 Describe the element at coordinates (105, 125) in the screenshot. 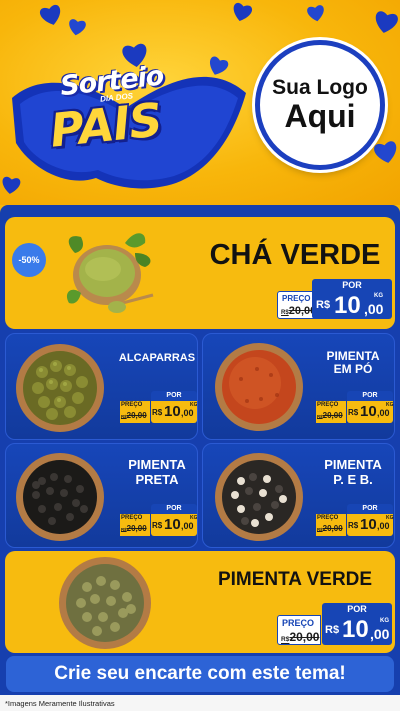

I see `promo-title-main: PAIS` at that location.